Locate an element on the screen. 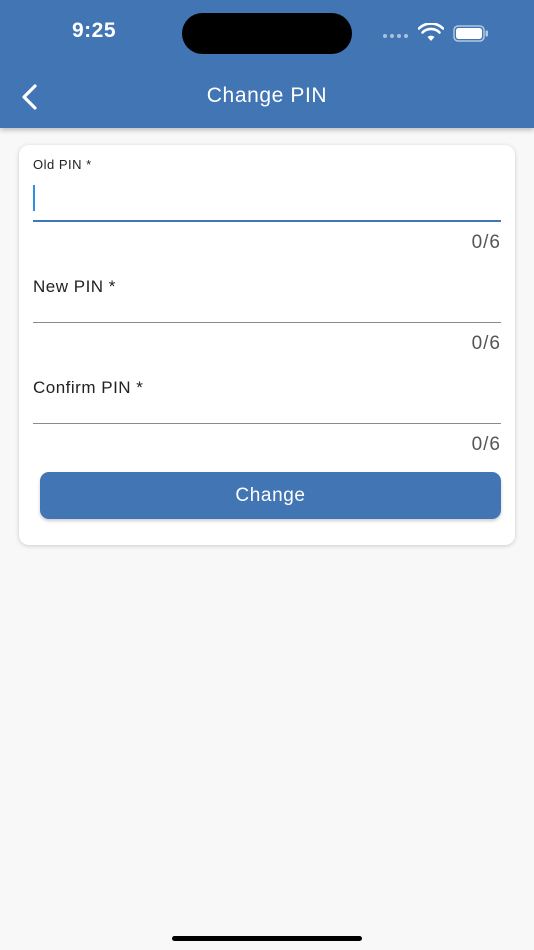  new-pin-field: New PIN * 0/6 is located at coordinates (267, 315).